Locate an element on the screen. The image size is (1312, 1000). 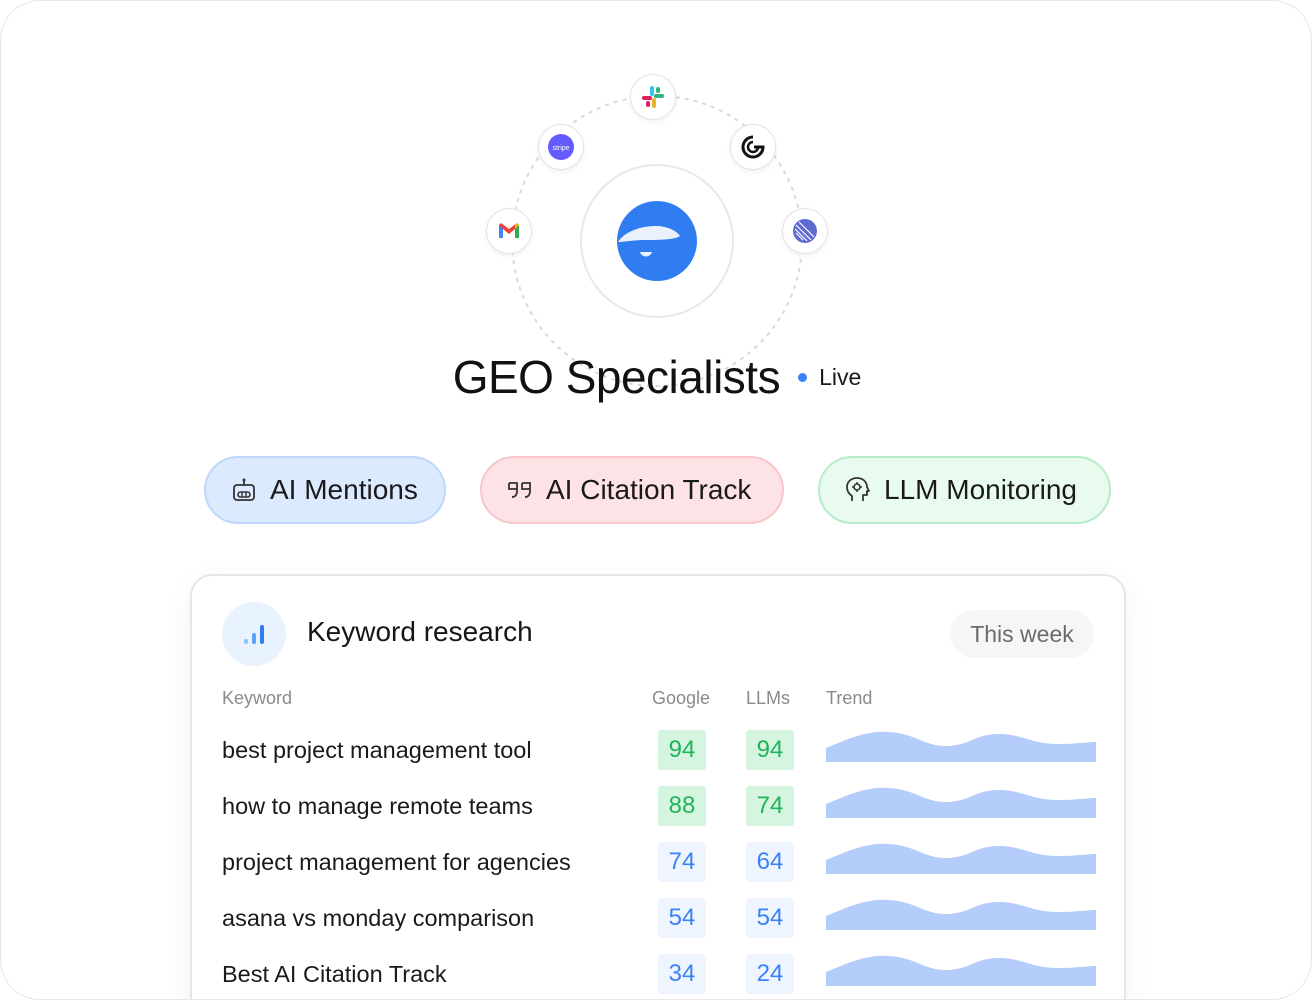
llms-score-badge: 24 is located at coordinates (770, 974).